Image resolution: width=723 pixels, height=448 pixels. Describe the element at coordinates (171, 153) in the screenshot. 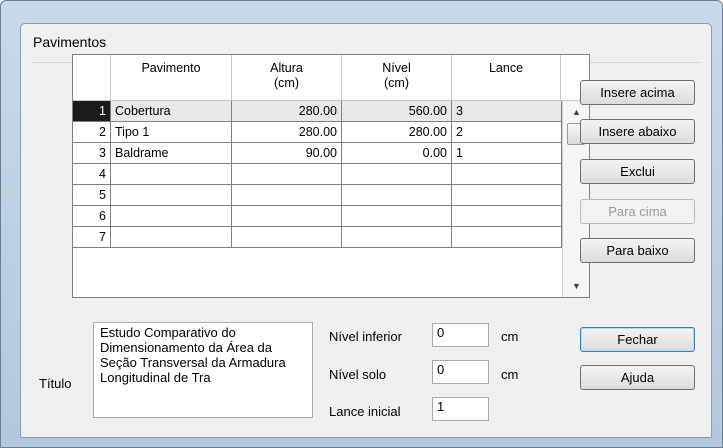

I see `cell-pavimento-3: Baldrame` at that location.